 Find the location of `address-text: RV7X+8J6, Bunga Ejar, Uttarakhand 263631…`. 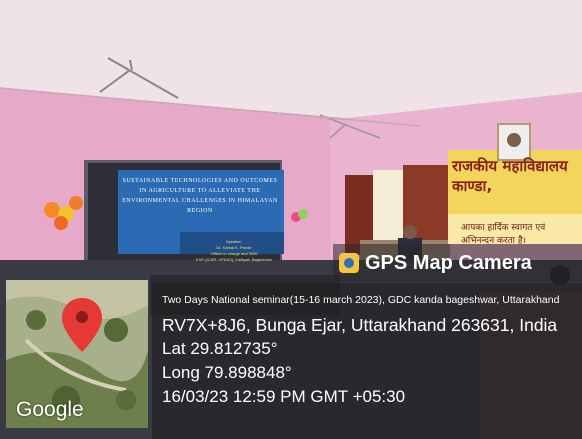

address-text: RV7X+8J6, Bunga Ejar, Uttarakhand 263631… is located at coordinates (360, 325).